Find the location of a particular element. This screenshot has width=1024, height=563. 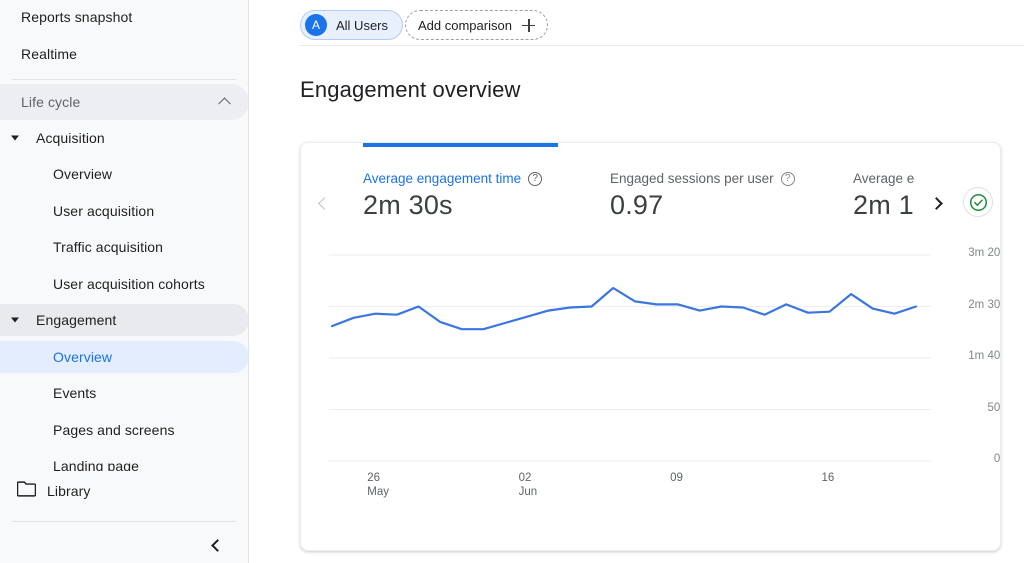

metric-value: 2m 30s is located at coordinates (408, 205).